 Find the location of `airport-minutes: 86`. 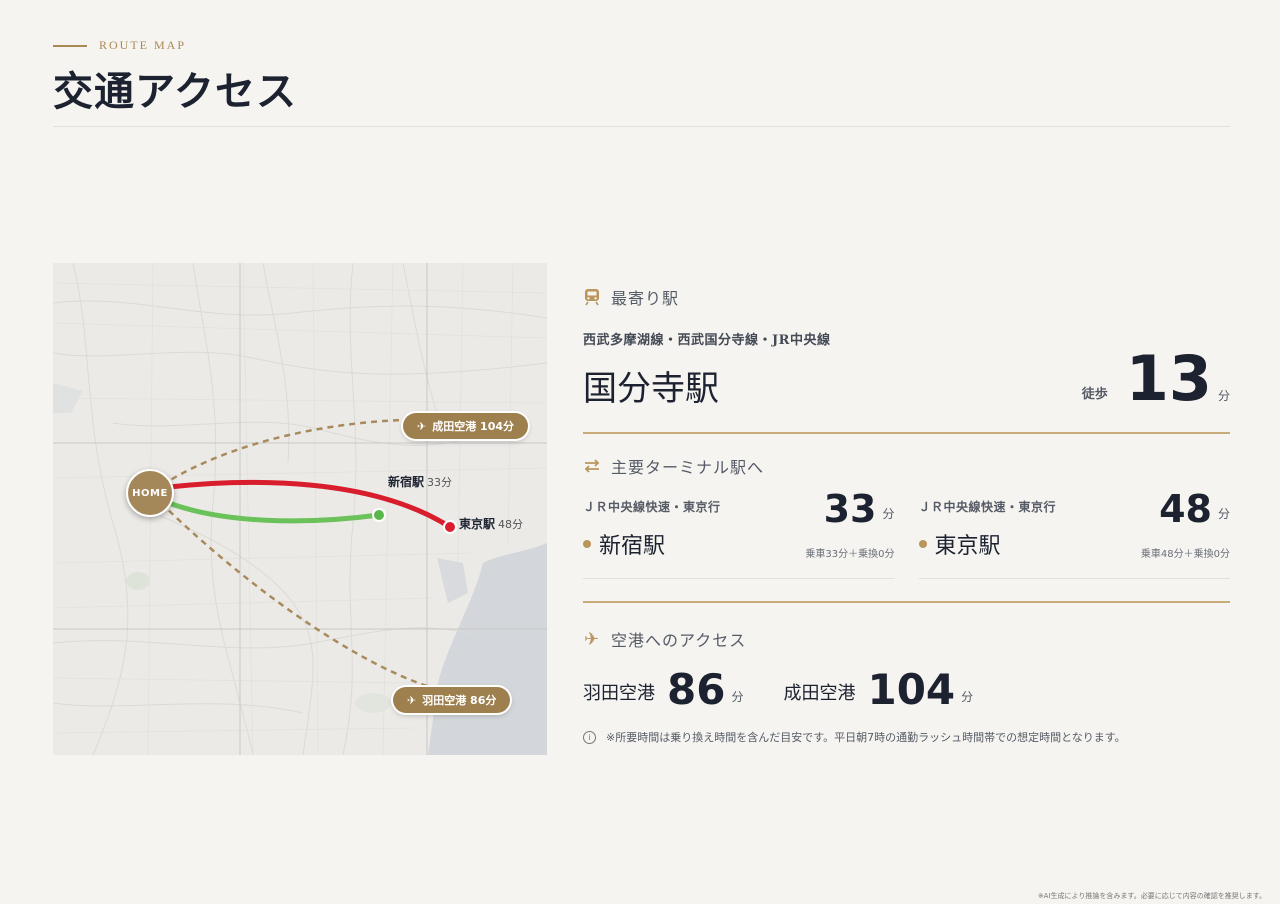

airport-minutes: 86 is located at coordinates (696, 689).